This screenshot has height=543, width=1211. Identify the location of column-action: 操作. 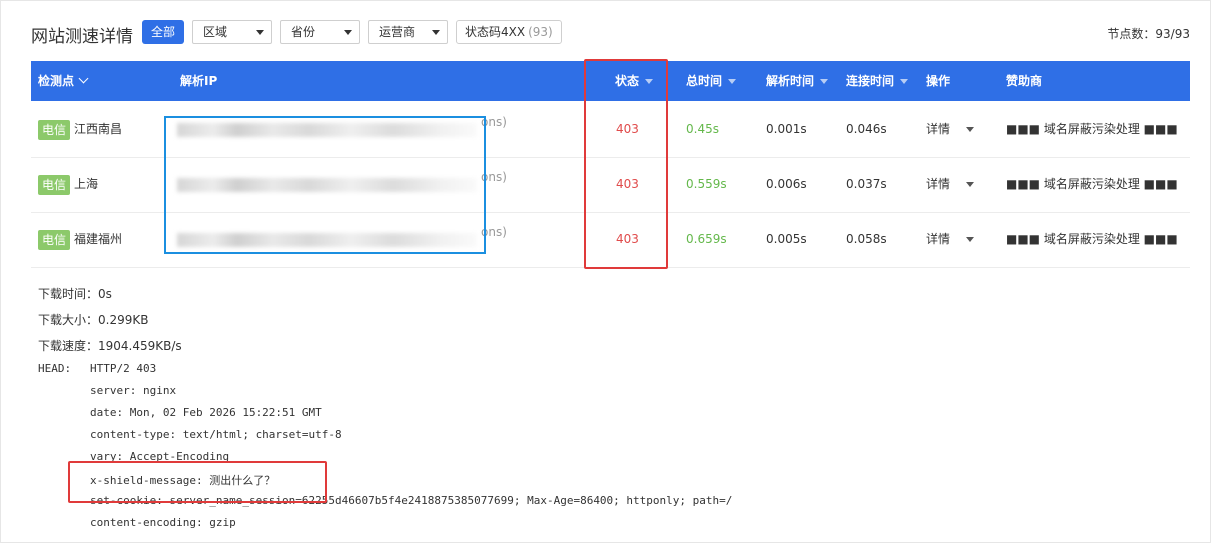
(938, 81).